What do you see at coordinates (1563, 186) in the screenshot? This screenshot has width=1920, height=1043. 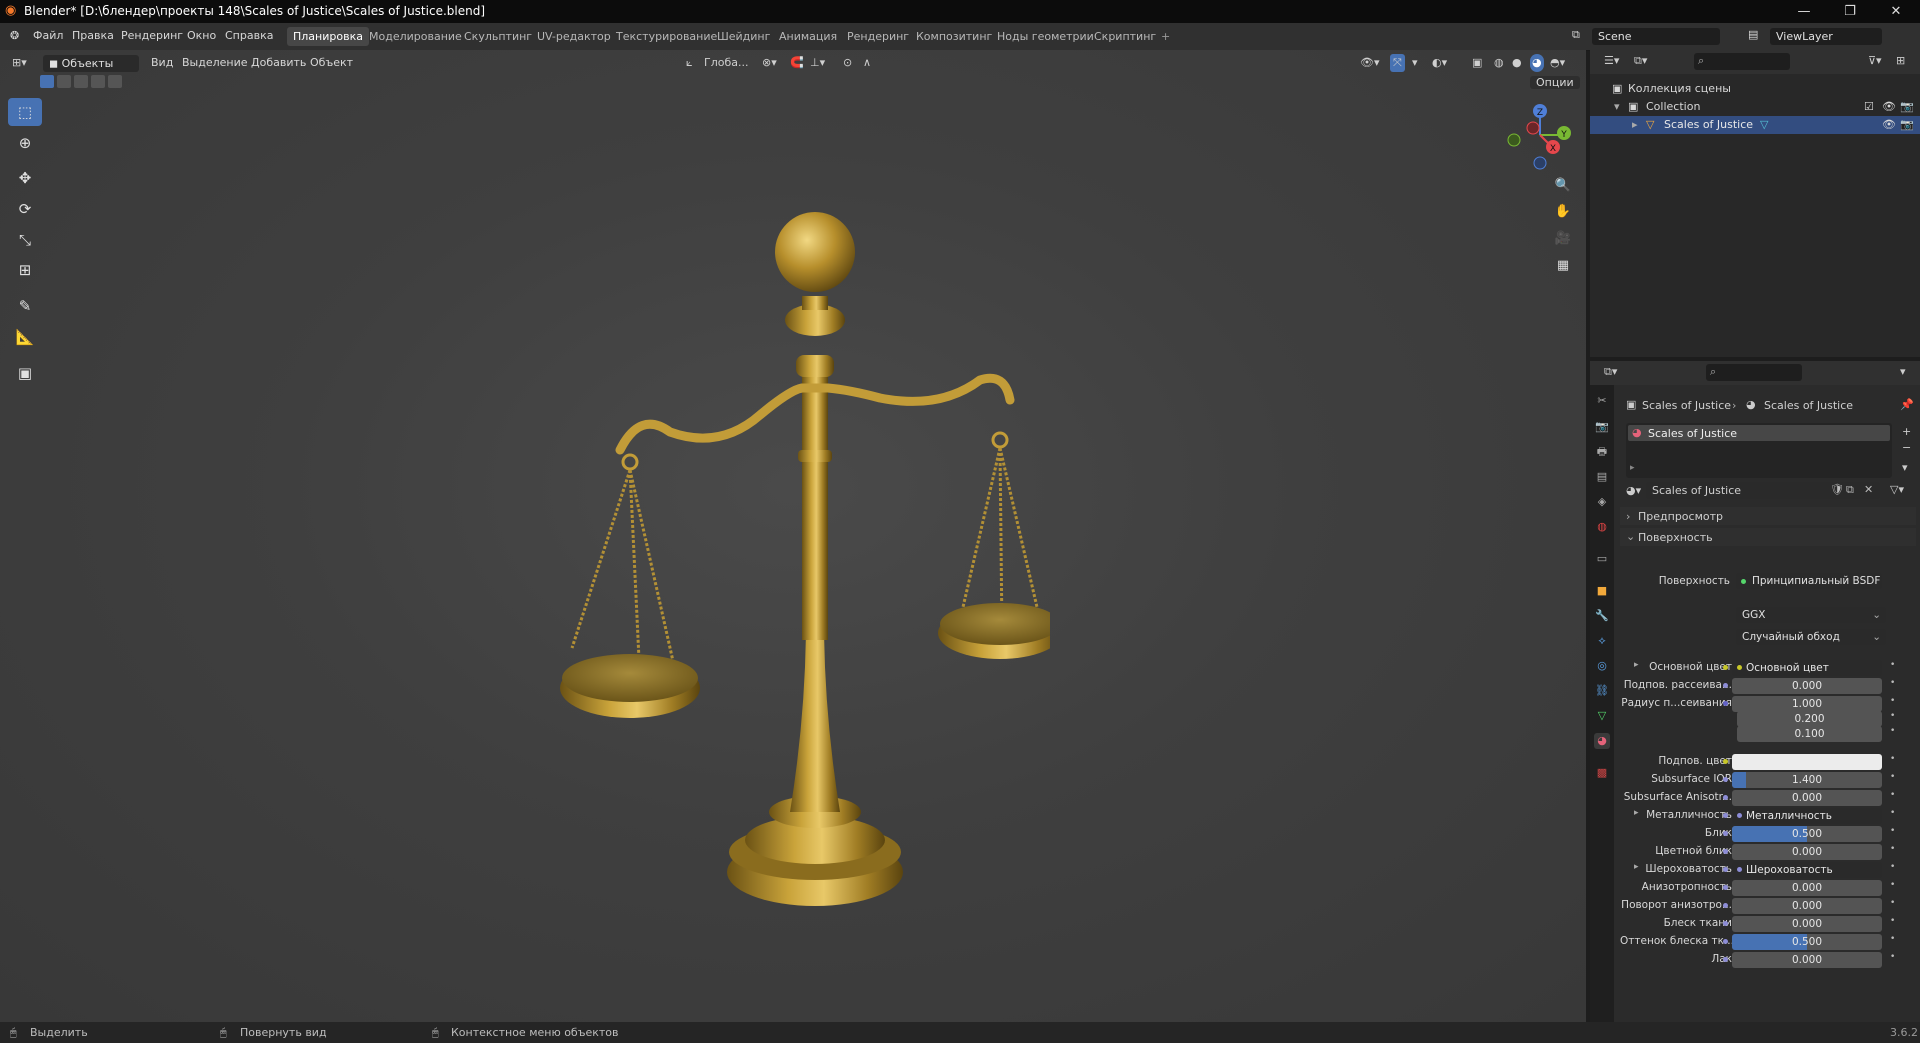 I see `zoom-icon: 🔍` at bounding box center [1563, 186].